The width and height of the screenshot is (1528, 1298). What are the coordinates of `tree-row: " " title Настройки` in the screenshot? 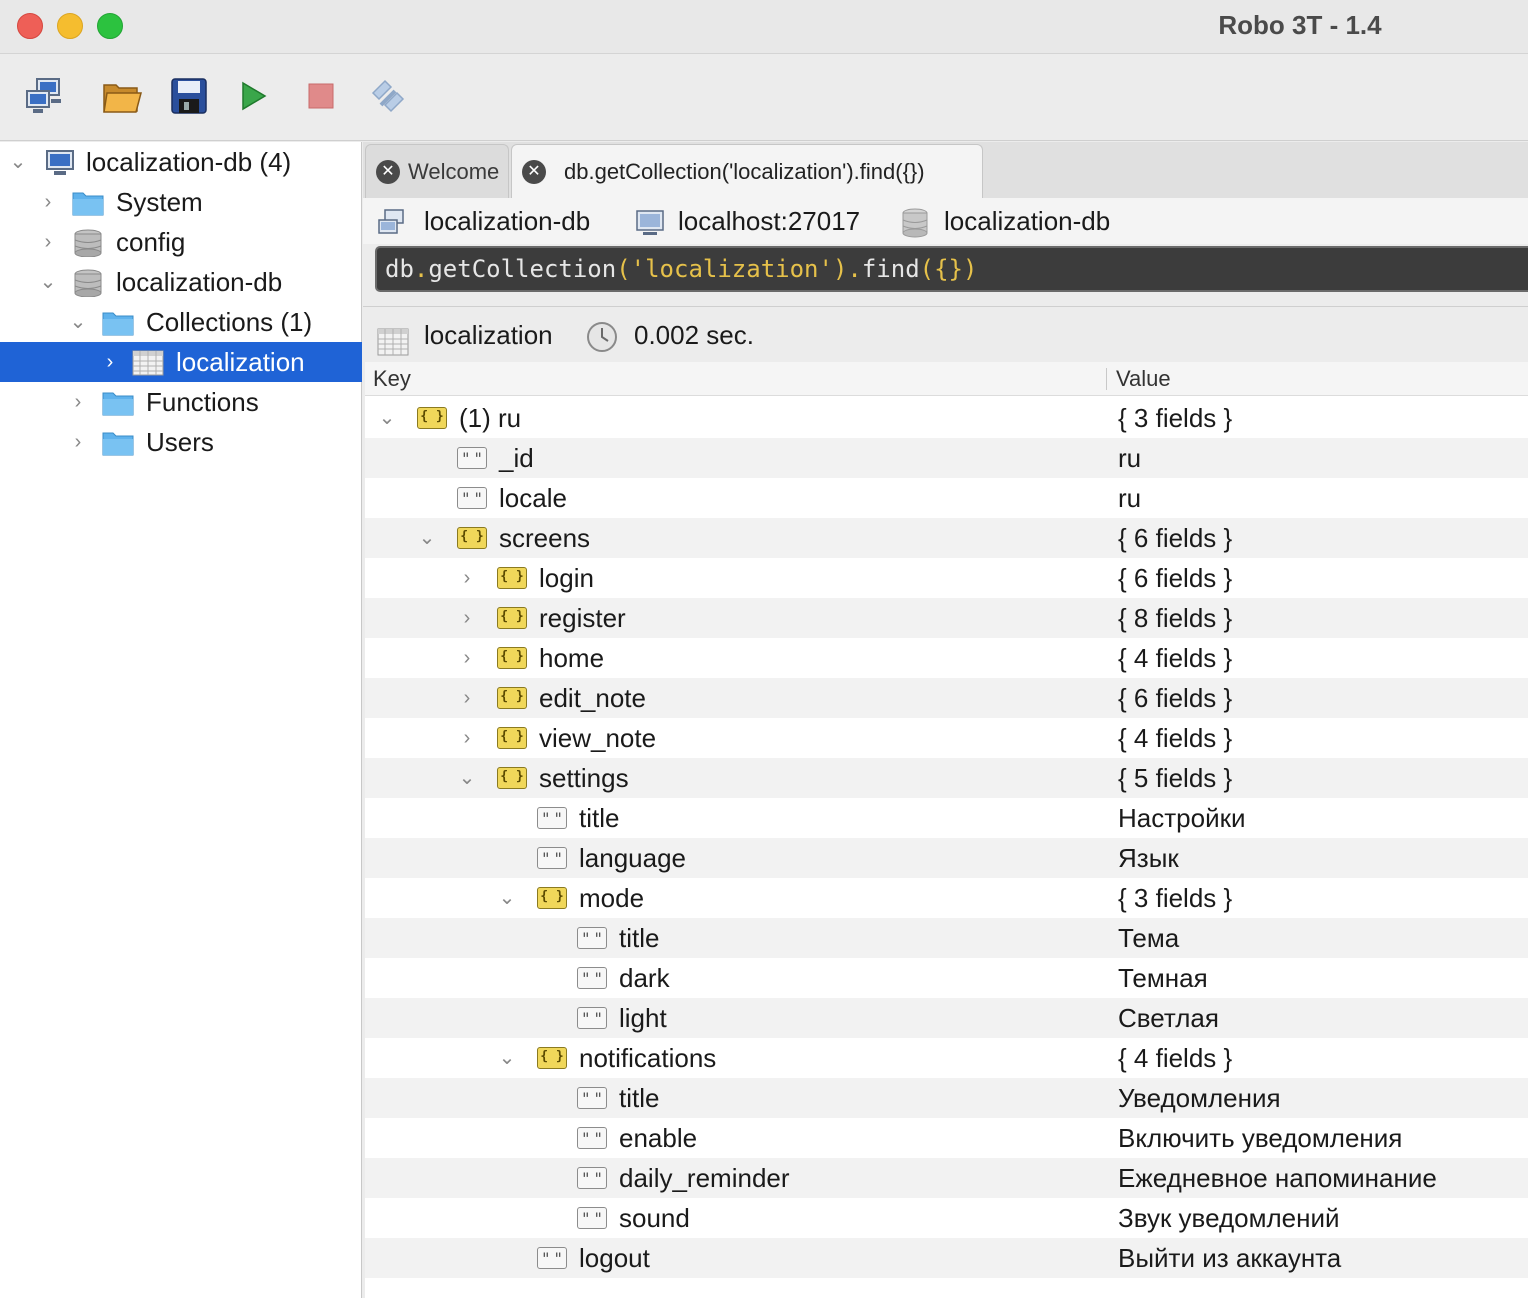 It's located at (946, 818).